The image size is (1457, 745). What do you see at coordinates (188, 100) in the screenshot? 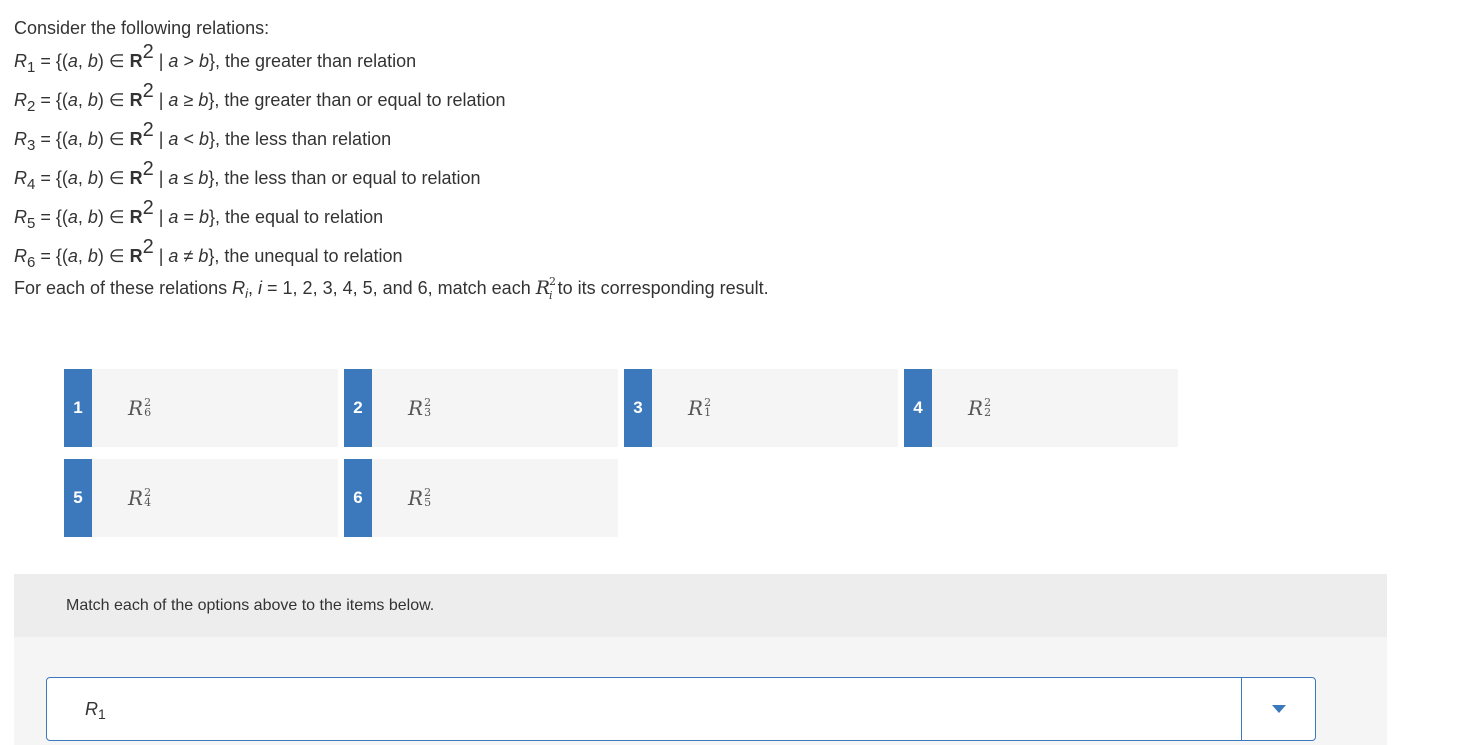
I see `operator: ≥` at bounding box center [188, 100].